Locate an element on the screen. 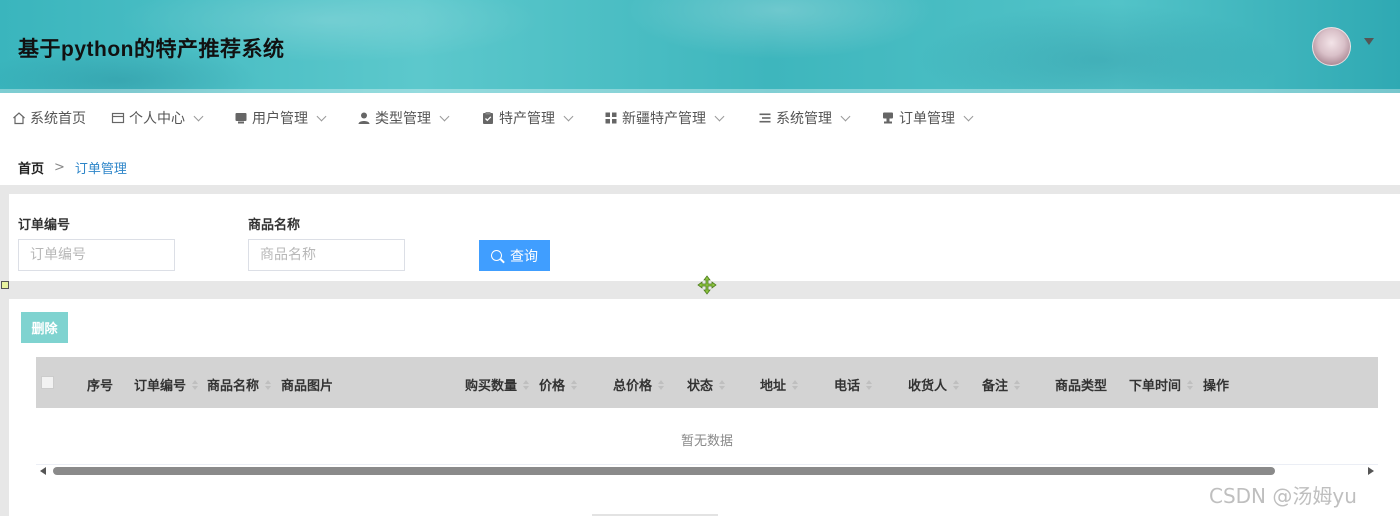  column-header: 商品名称 is located at coordinates (239, 384).